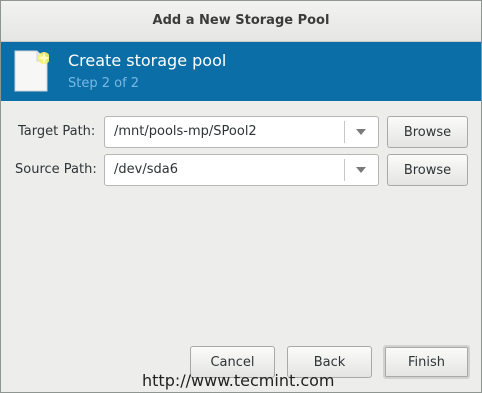 Image resolution: width=482 pixels, height=393 pixels. What do you see at coordinates (56, 169) in the screenshot?
I see `source-path-label: Source Path:` at bounding box center [56, 169].